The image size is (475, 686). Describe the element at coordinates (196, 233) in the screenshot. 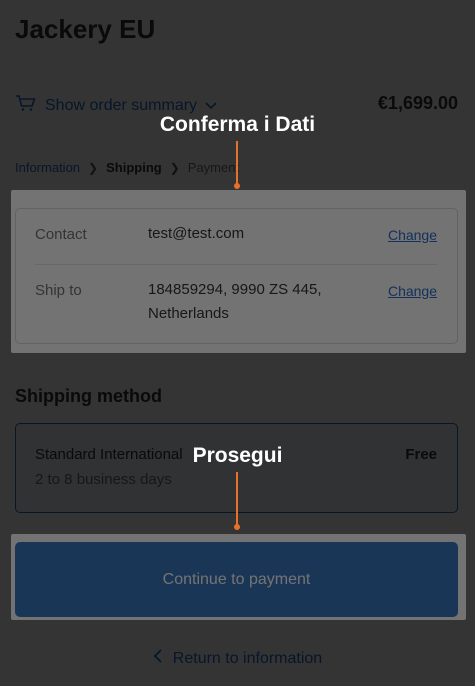

I see `contact-value: test@test.com` at that location.